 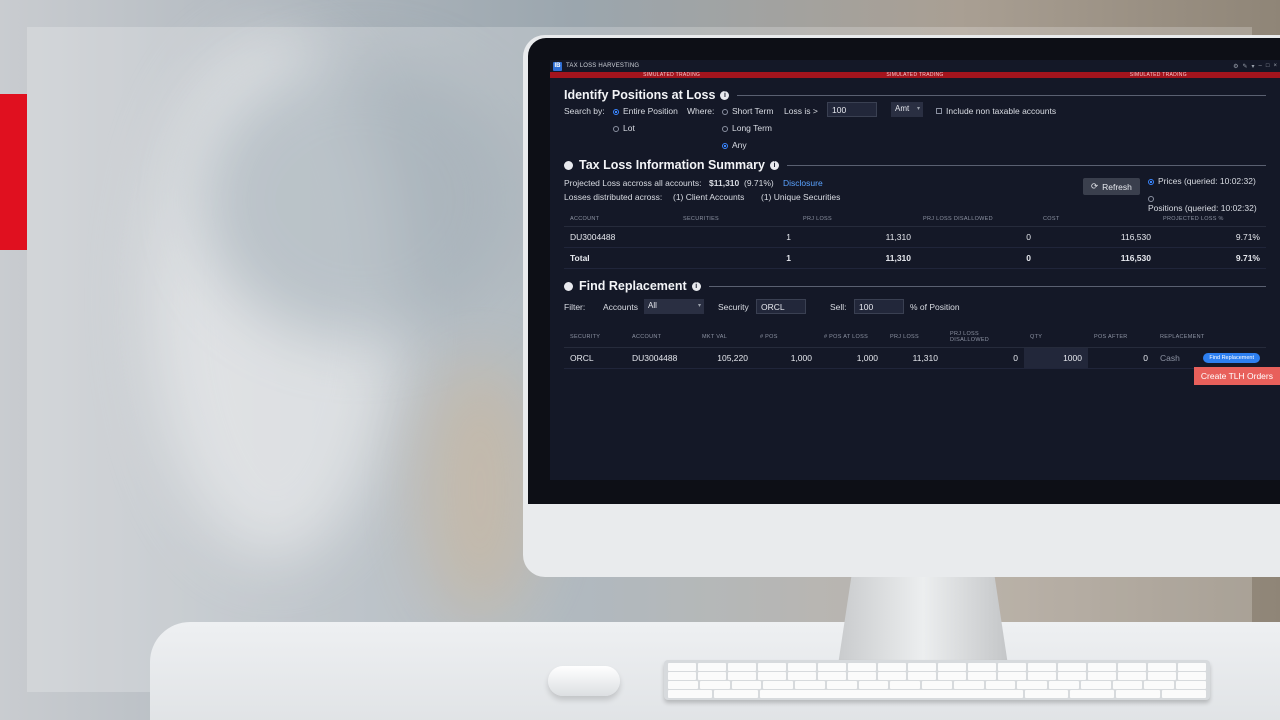 I want to click on cell-cost: 116,530, so click(x=1097, y=237).